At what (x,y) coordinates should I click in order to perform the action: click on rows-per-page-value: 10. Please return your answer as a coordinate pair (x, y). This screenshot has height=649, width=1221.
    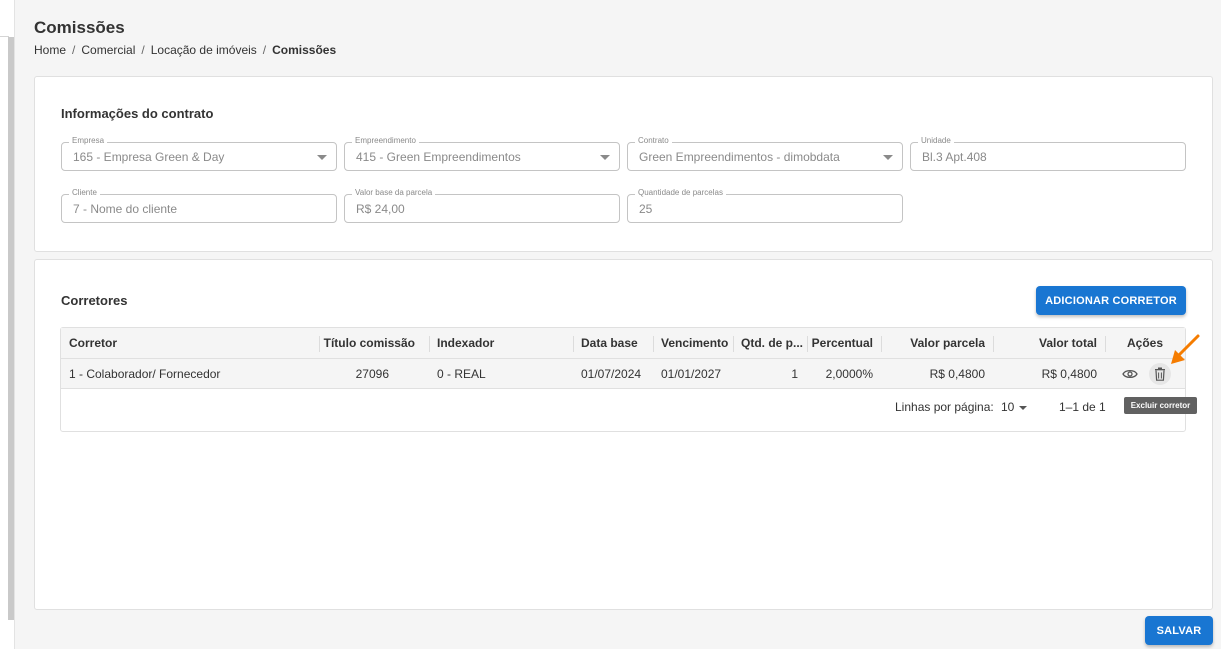
    Looking at the image, I should click on (1008, 407).